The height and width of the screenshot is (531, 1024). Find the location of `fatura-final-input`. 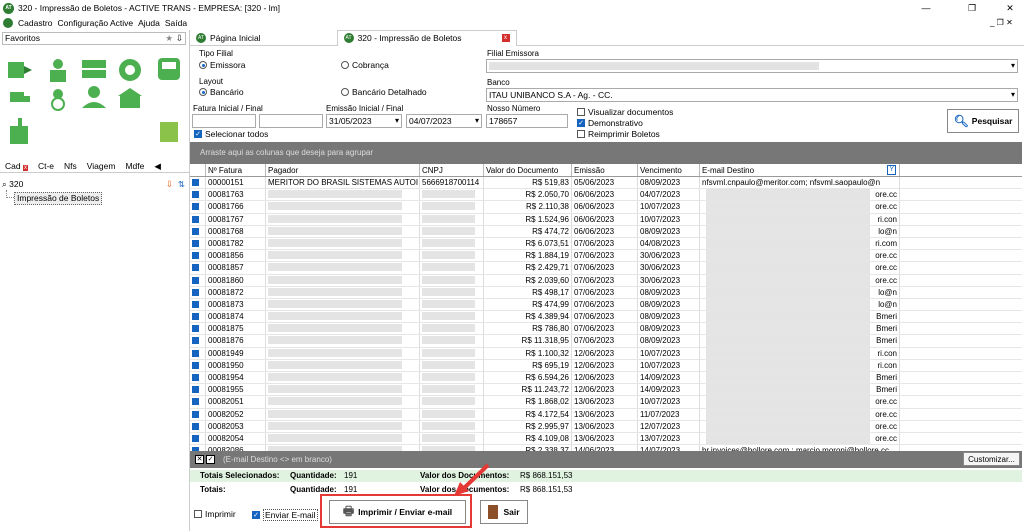

fatura-final-input is located at coordinates (291, 121).